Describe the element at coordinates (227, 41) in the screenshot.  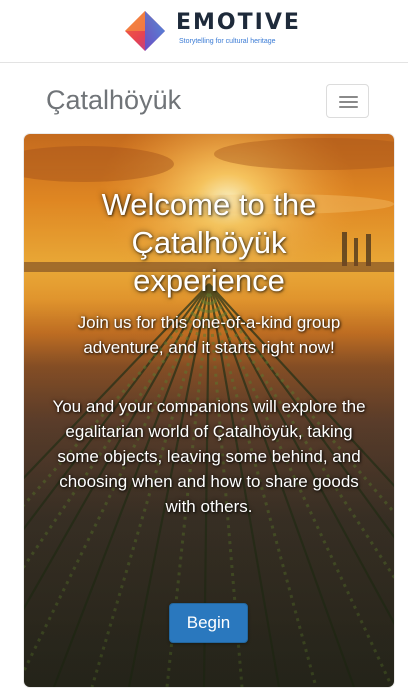
I see `brand-tagline: Storytelling for cultural heritage` at that location.